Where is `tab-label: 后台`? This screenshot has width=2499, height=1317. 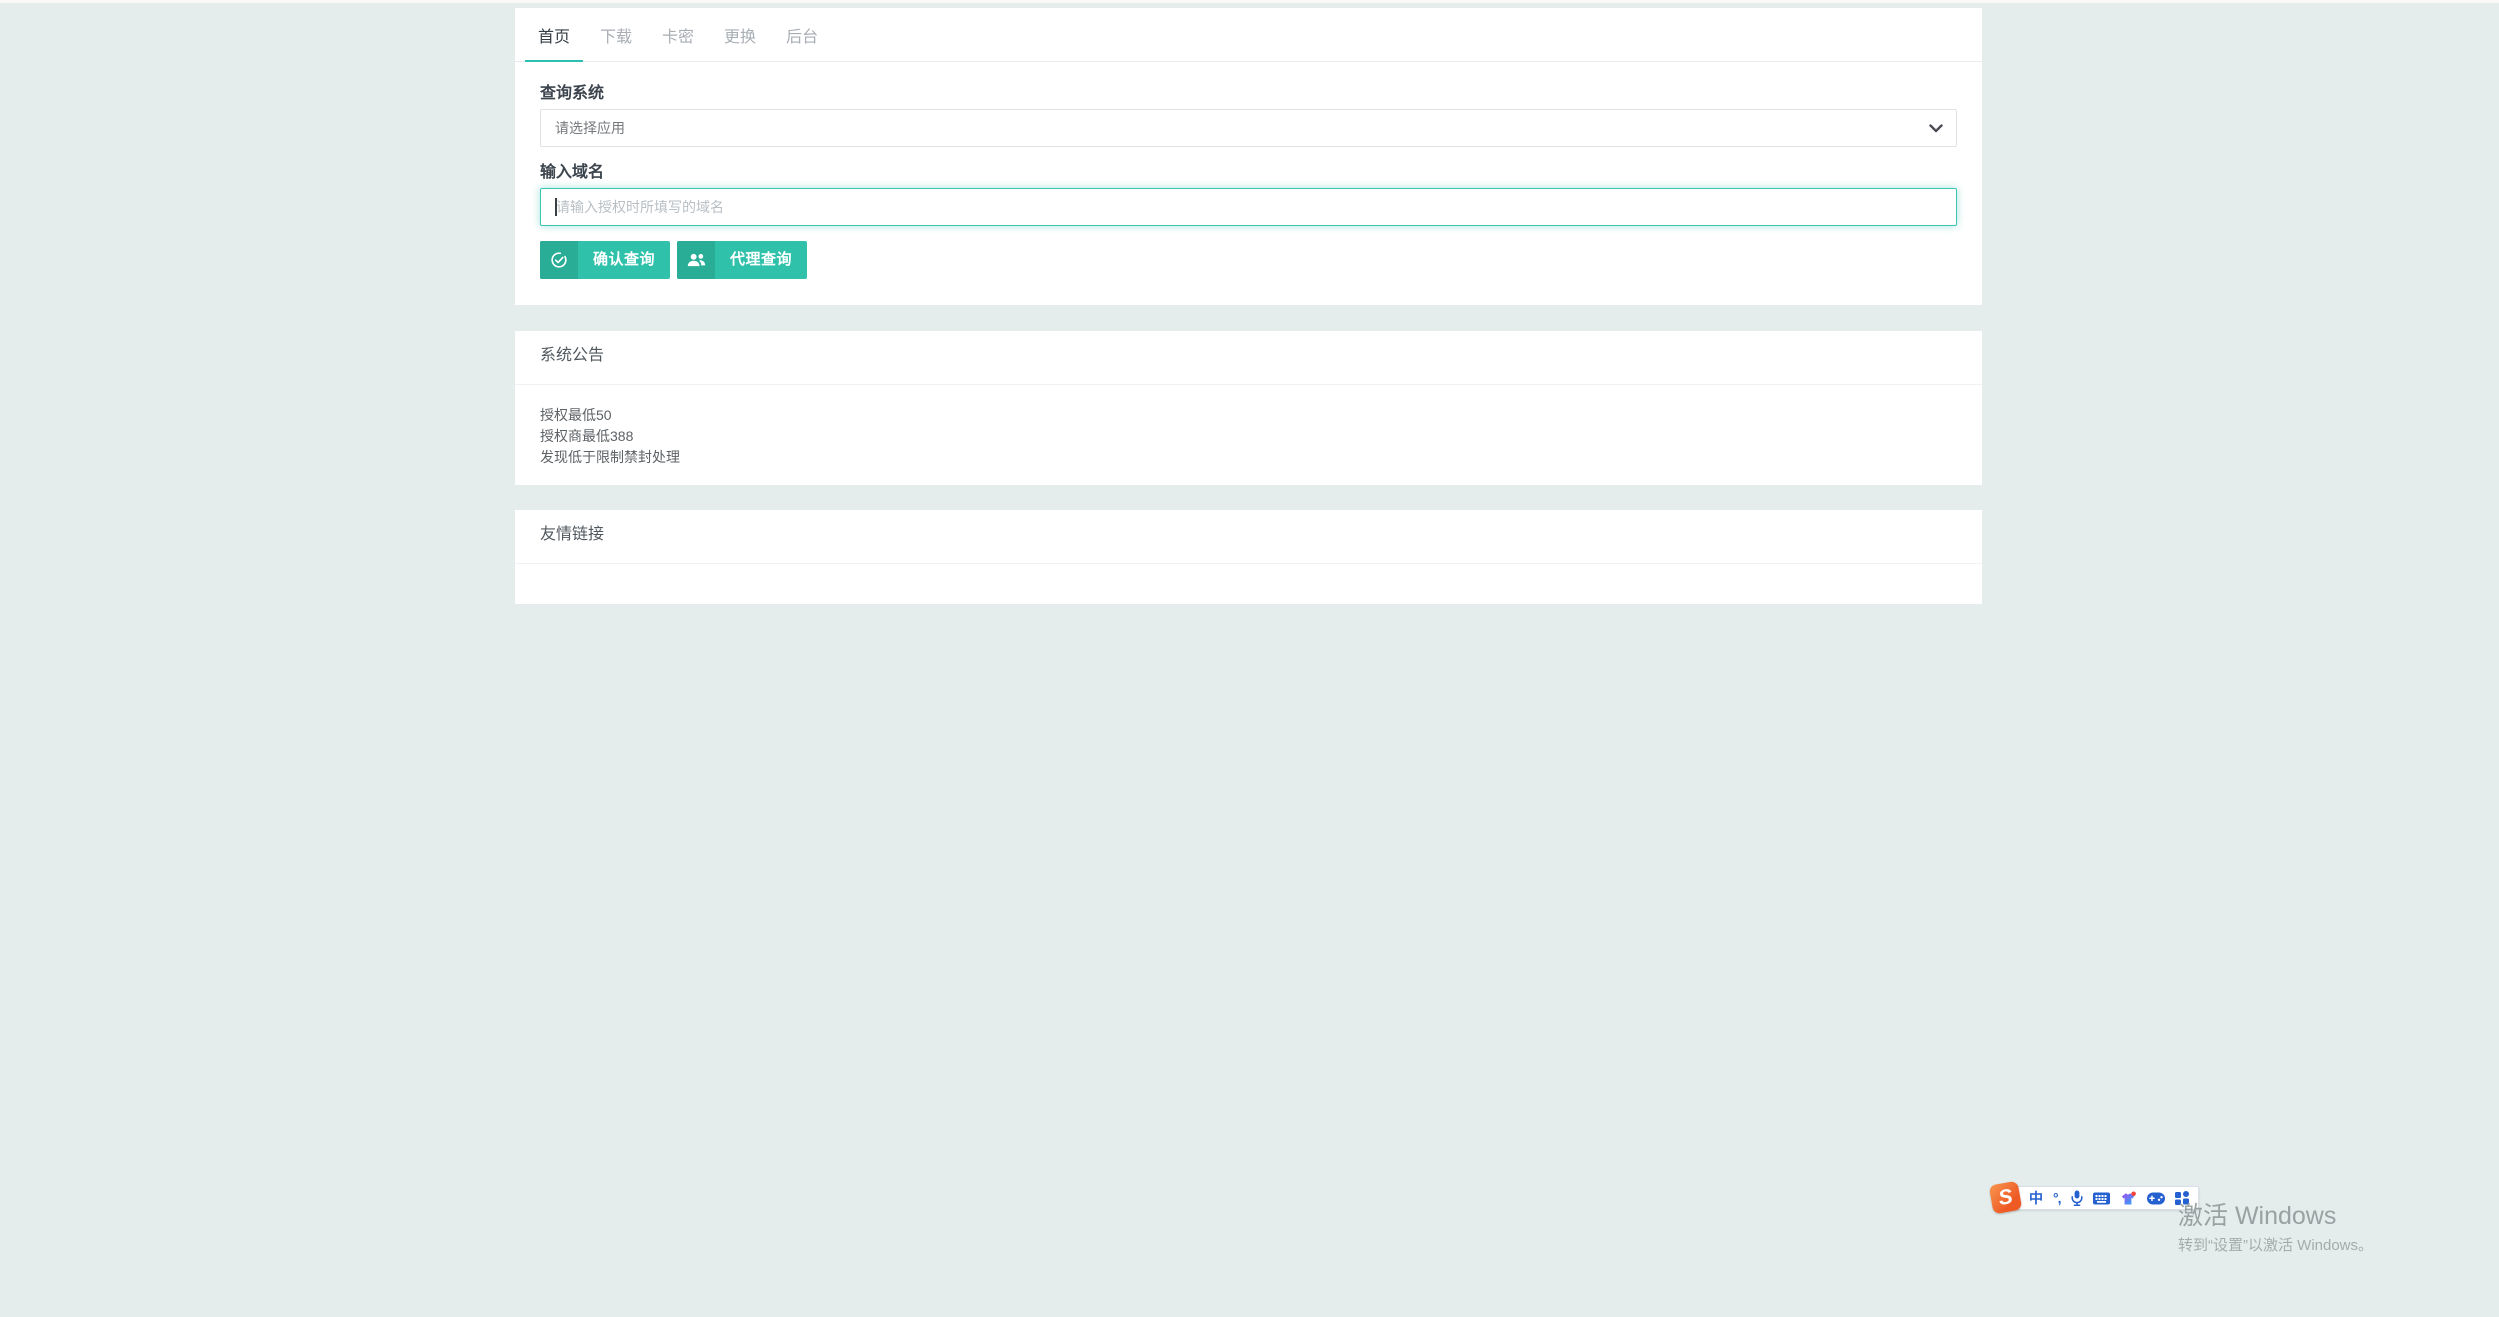
tab-label: 后台 is located at coordinates (802, 37).